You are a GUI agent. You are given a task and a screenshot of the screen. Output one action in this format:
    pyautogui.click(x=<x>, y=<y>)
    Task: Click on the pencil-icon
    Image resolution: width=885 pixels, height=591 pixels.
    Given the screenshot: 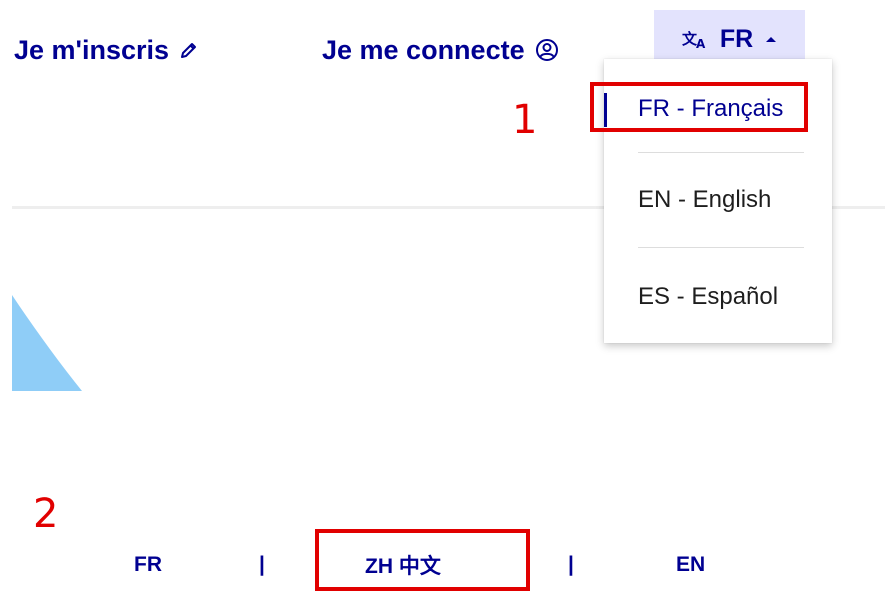 What is the action you would take?
    pyautogui.click(x=189, y=50)
    